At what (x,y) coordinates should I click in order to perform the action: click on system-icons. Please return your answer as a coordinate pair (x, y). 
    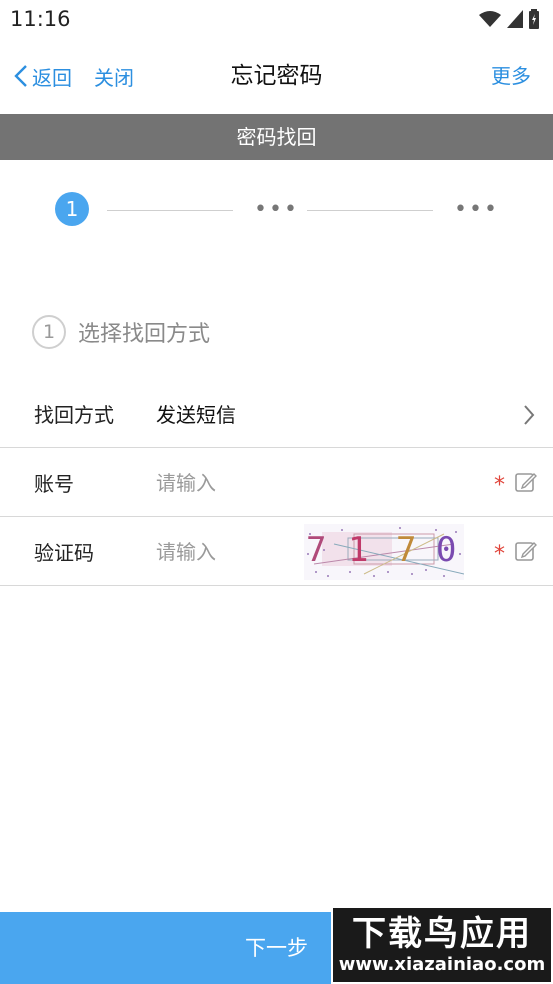
    Looking at the image, I should click on (509, 19).